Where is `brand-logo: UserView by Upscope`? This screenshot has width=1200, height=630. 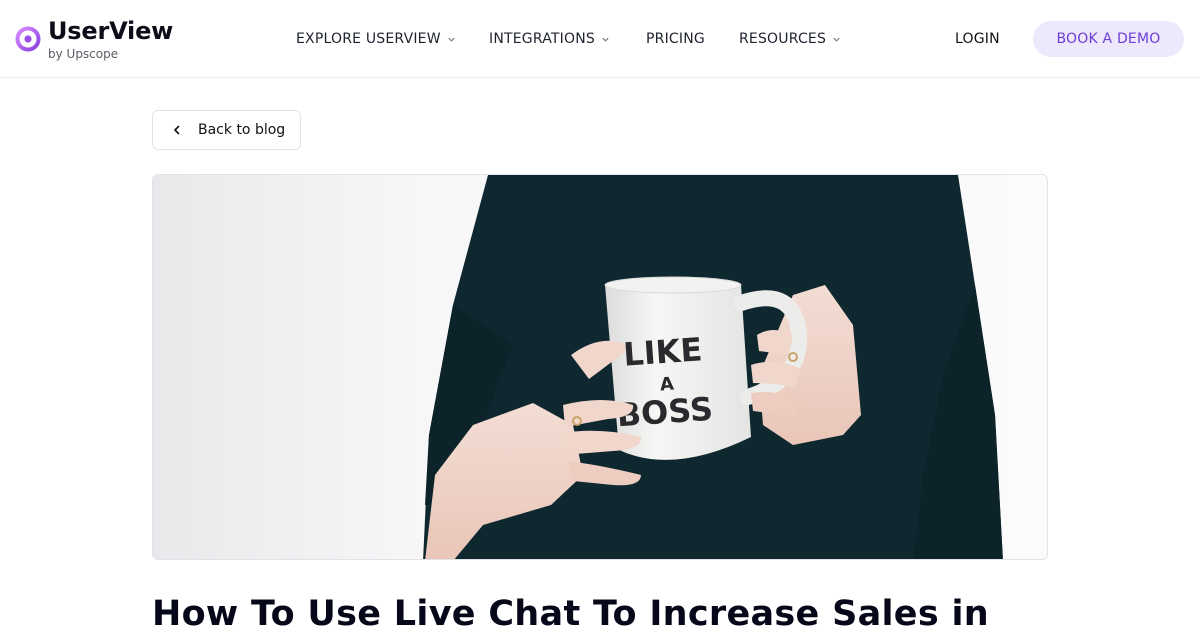
brand-logo: UserView by Upscope is located at coordinates (94, 39).